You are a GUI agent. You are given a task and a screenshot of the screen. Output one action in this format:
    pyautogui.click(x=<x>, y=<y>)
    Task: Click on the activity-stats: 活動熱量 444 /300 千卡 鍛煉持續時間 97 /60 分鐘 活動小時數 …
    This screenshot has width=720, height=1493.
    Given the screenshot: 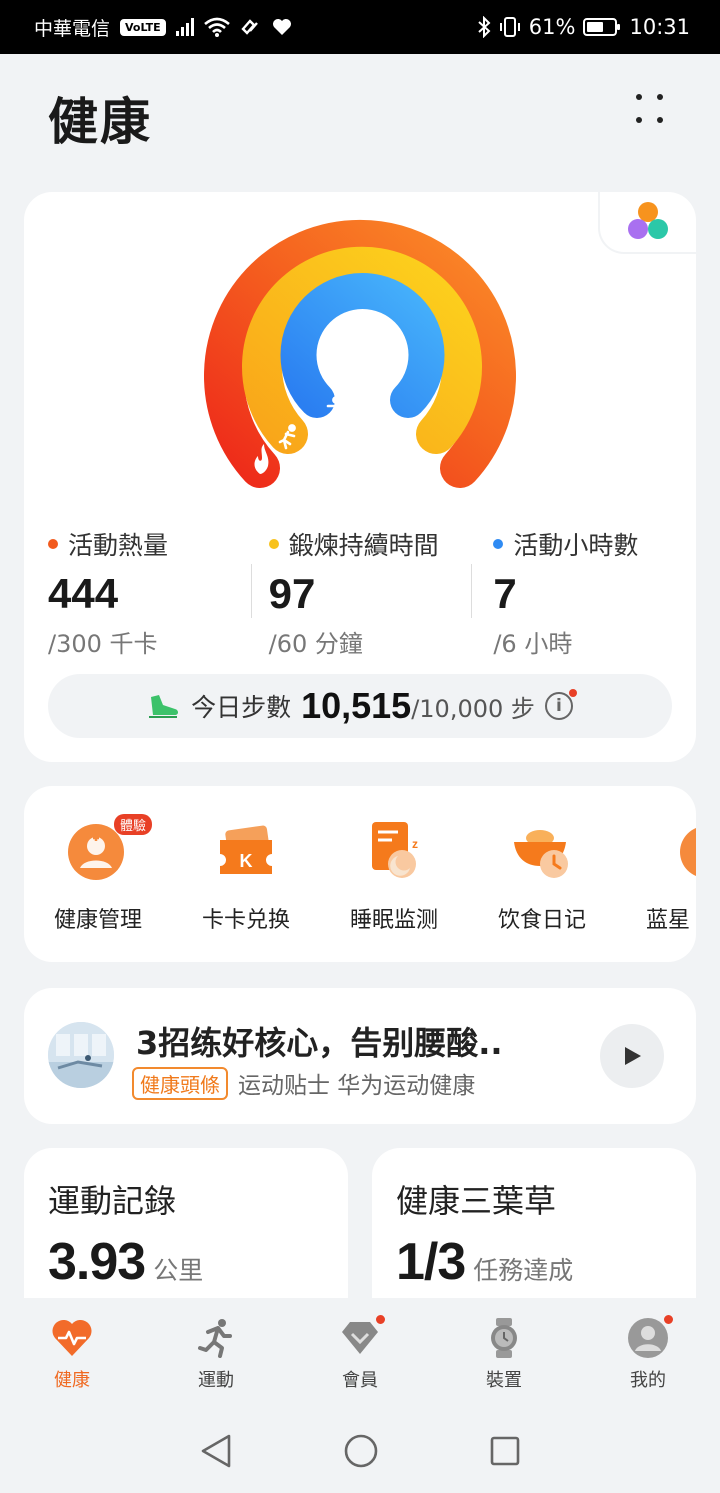 What is the action you would take?
    pyautogui.click(x=360, y=596)
    